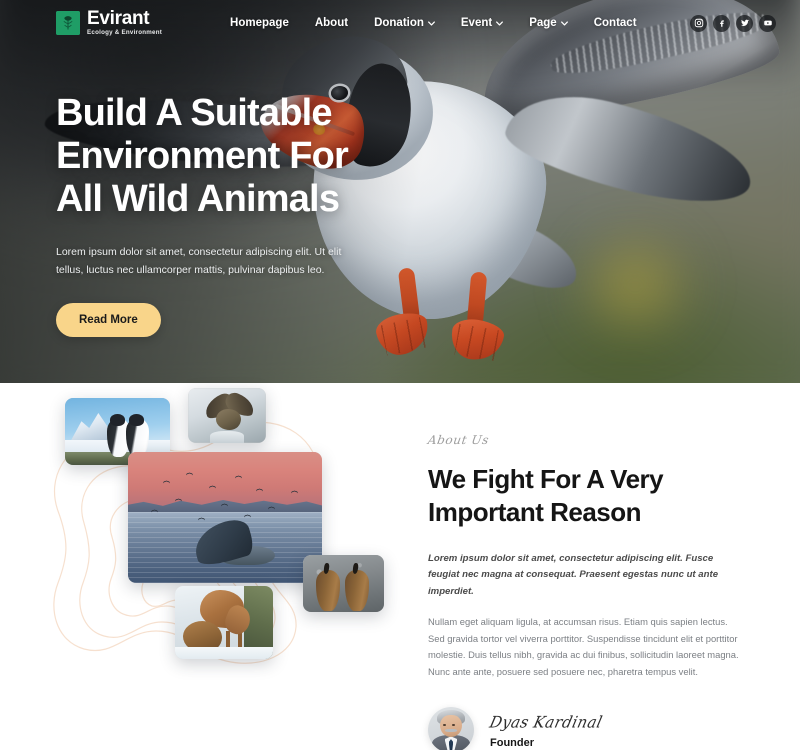 The width and height of the screenshot is (800, 750). Describe the element at coordinates (118, 19) in the screenshot. I see `logo-name: Evirant` at that location.